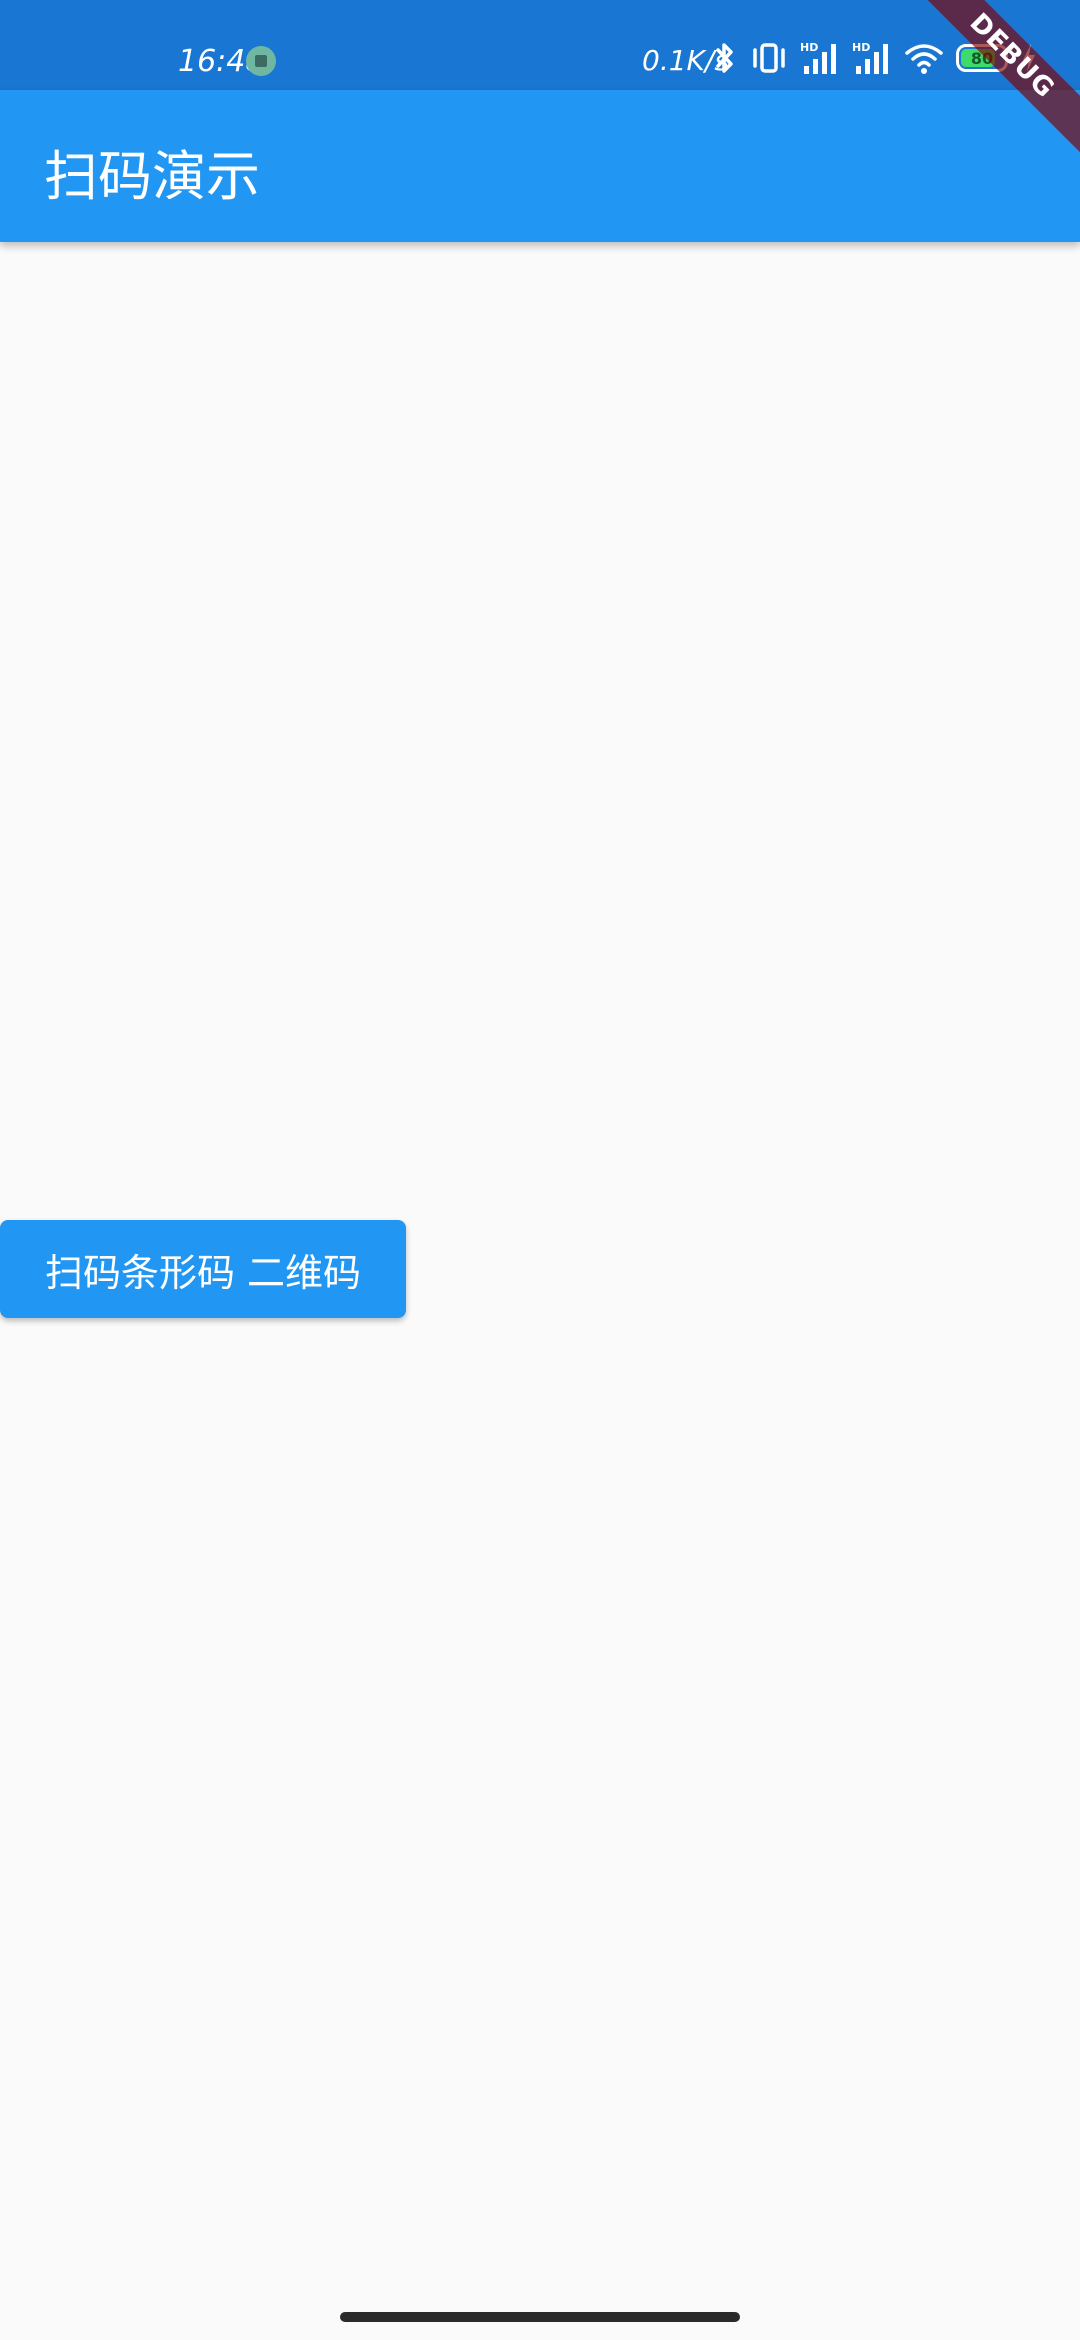 The width and height of the screenshot is (1080, 2340). I want to click on status-bar: 16:48 0.1K/s HD HD 80, so click(540, 45).